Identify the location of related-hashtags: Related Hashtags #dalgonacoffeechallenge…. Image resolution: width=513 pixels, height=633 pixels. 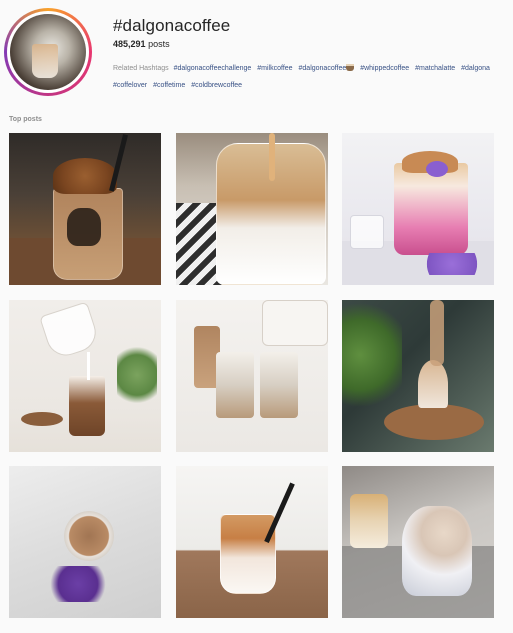
(312, 77).